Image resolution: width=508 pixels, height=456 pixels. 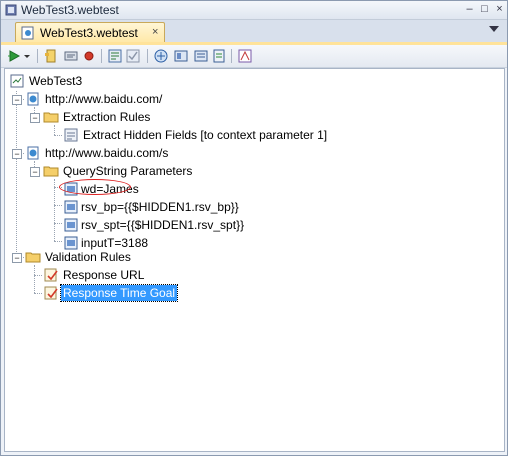 I want to click on tree-node-label-selected: Response Time Goal, so click(x=119, y=293).